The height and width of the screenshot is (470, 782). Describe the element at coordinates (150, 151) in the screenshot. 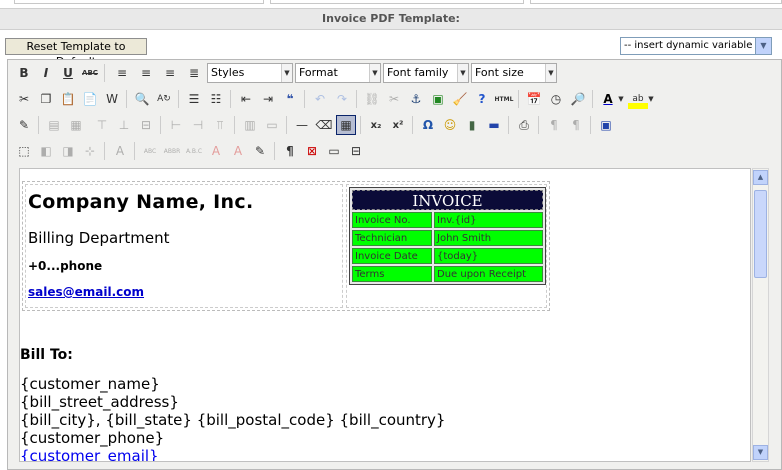

I see `cite-icon: ABC` at that location.